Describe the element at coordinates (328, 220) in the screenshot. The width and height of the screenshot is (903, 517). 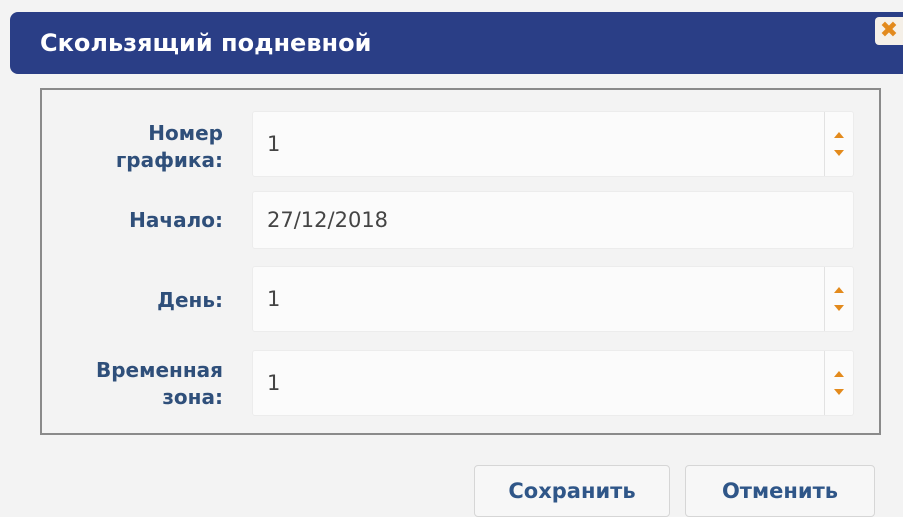
I see `start-date-value: 27/12/2018` at that location.